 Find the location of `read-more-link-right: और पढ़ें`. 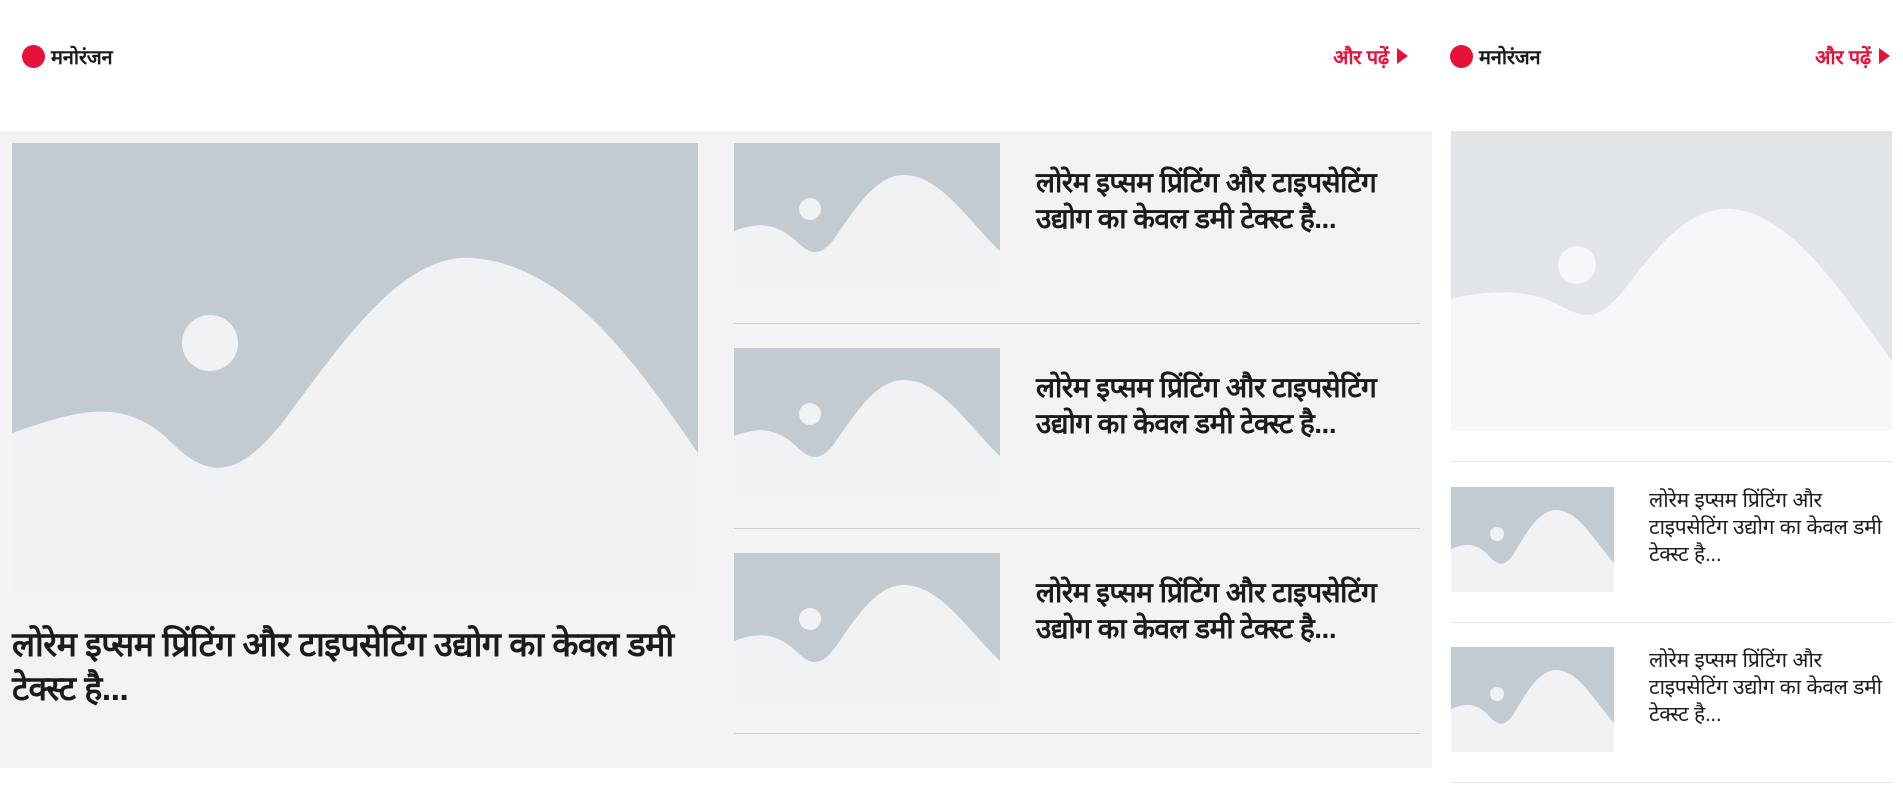

read-more-link-right: और पढ़ें is located at coordinates (1852, 56).